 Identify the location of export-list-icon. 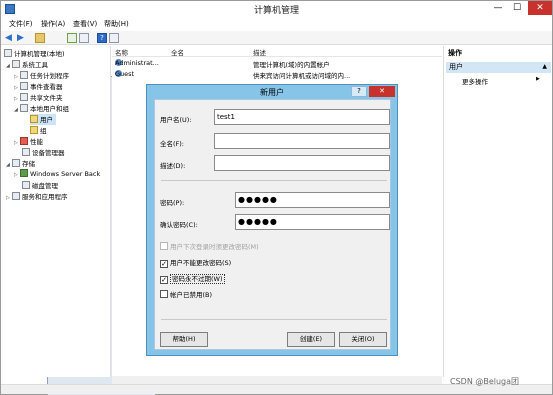
(84, 38).